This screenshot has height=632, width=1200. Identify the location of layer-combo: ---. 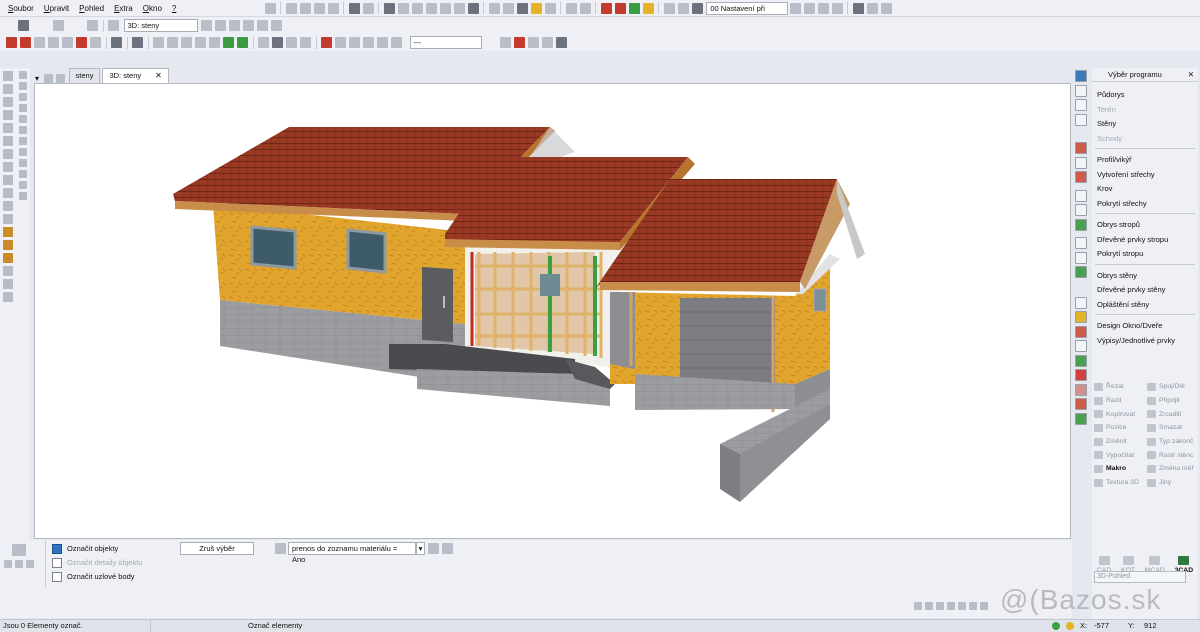
(445, 42).